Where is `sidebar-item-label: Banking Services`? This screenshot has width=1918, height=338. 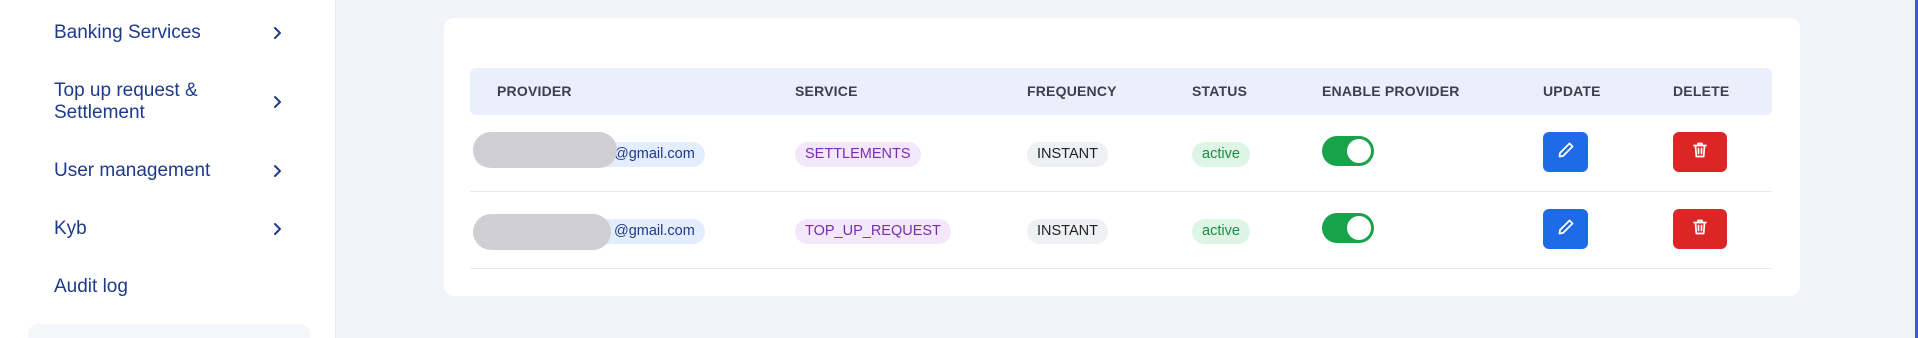 sidebar-item-label: Banking Services is located at coordinates (127, 32).